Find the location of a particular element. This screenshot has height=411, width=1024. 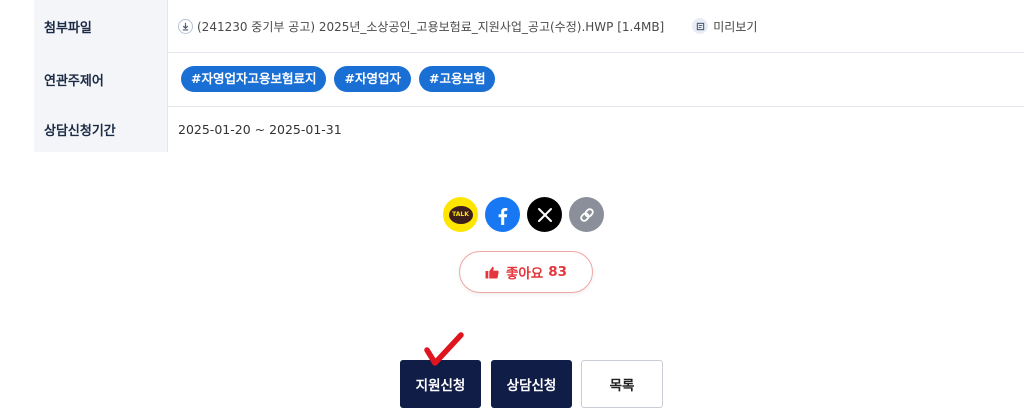

attachment-label: 첨부파일 is located at coordinates (101, 26).